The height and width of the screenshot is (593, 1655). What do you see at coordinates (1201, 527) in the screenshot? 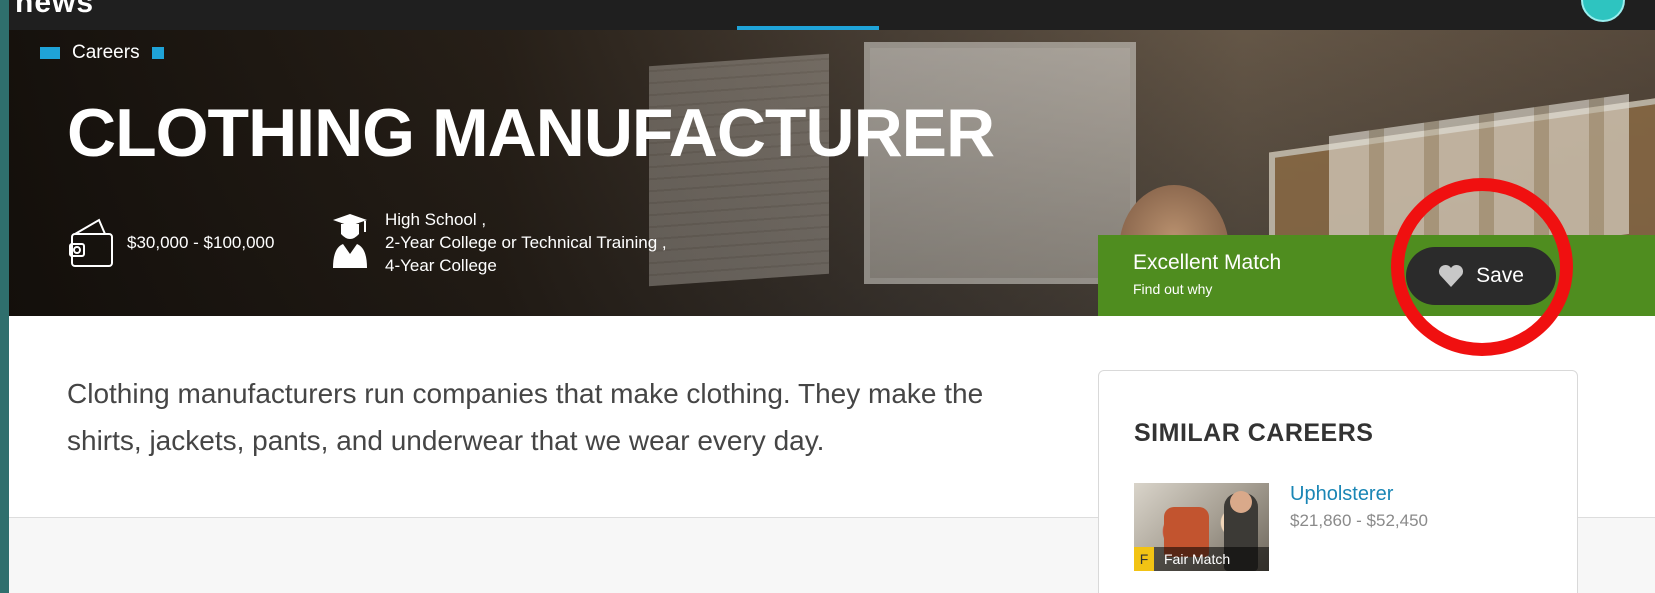
I see `career-thumbnail: F Fair Match` at bounding box center [1201, 527].